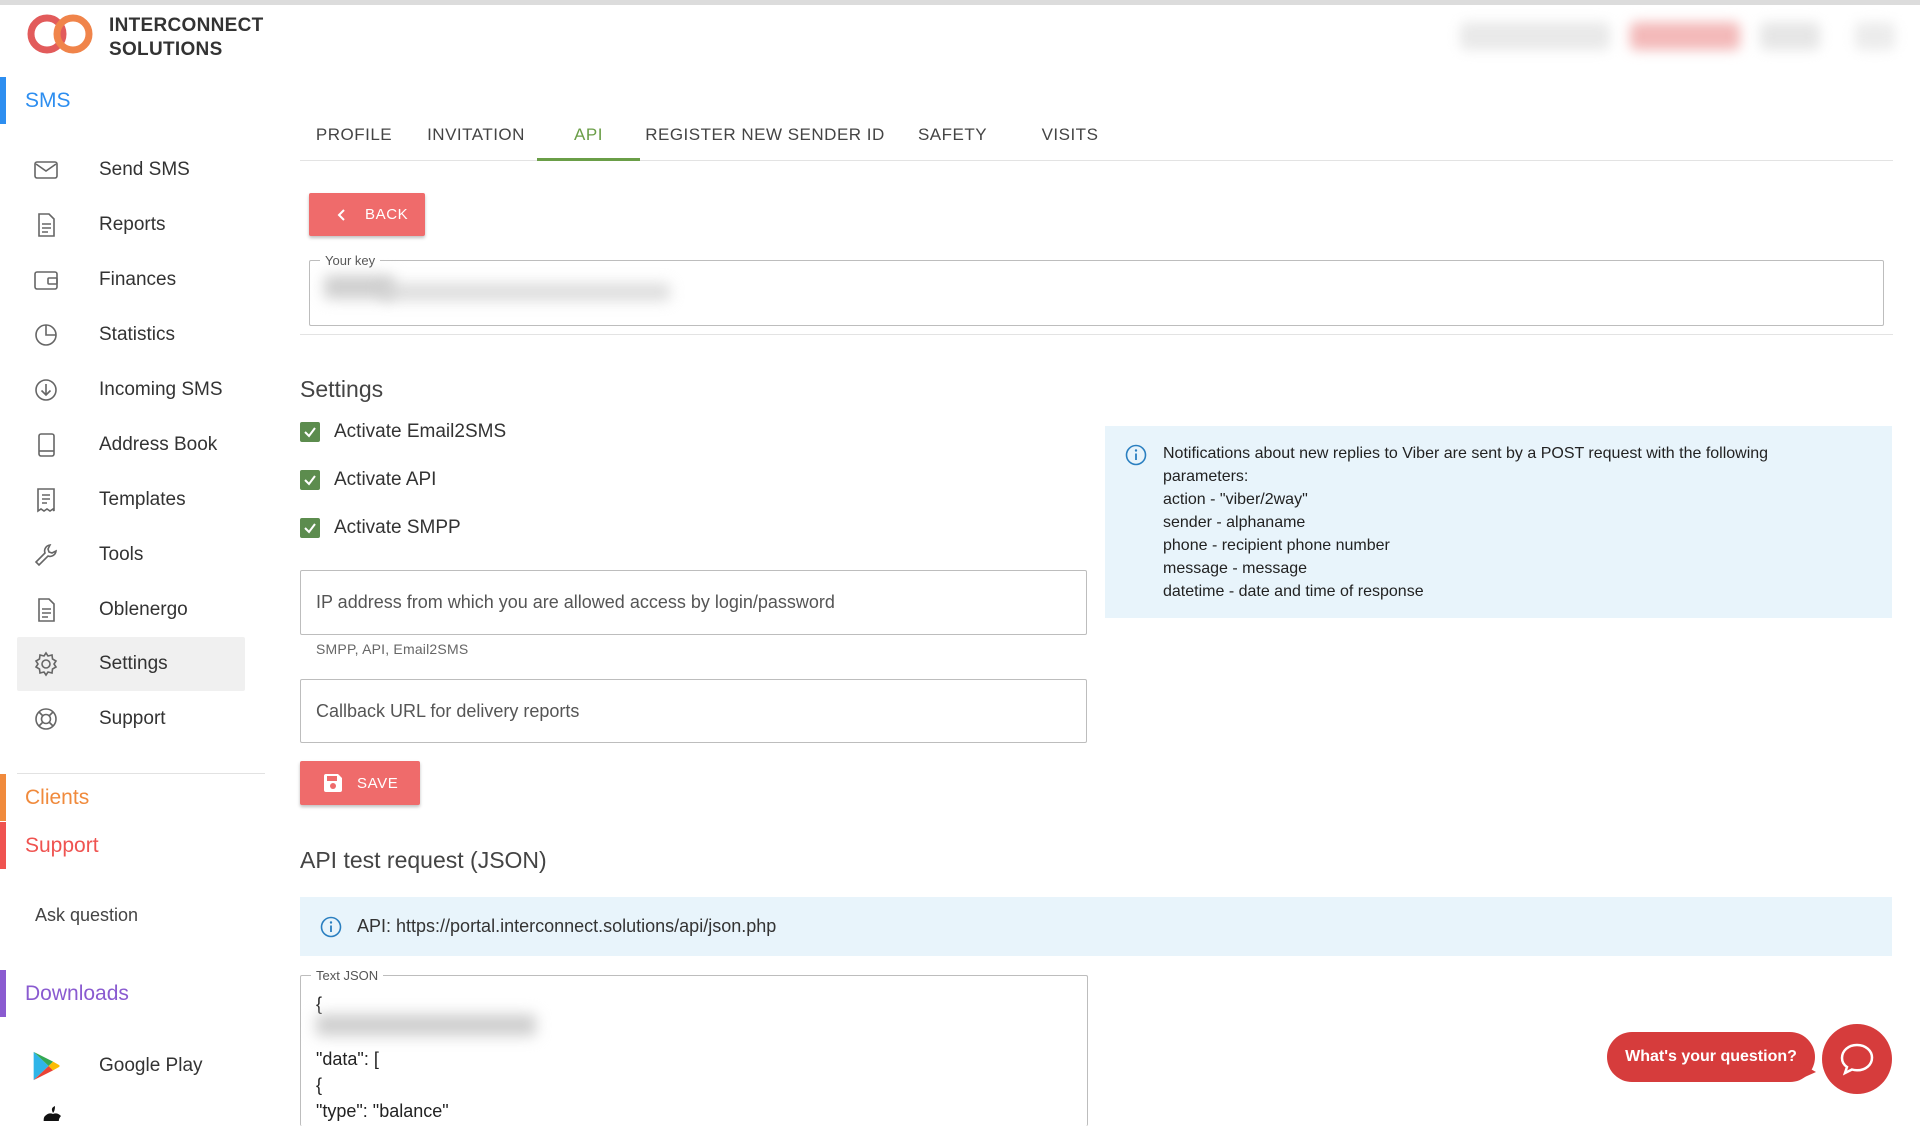 The width and height of the screenshot is (1920, 1126). I want to click on json-line: "type": "balance", so click(382, 1111).